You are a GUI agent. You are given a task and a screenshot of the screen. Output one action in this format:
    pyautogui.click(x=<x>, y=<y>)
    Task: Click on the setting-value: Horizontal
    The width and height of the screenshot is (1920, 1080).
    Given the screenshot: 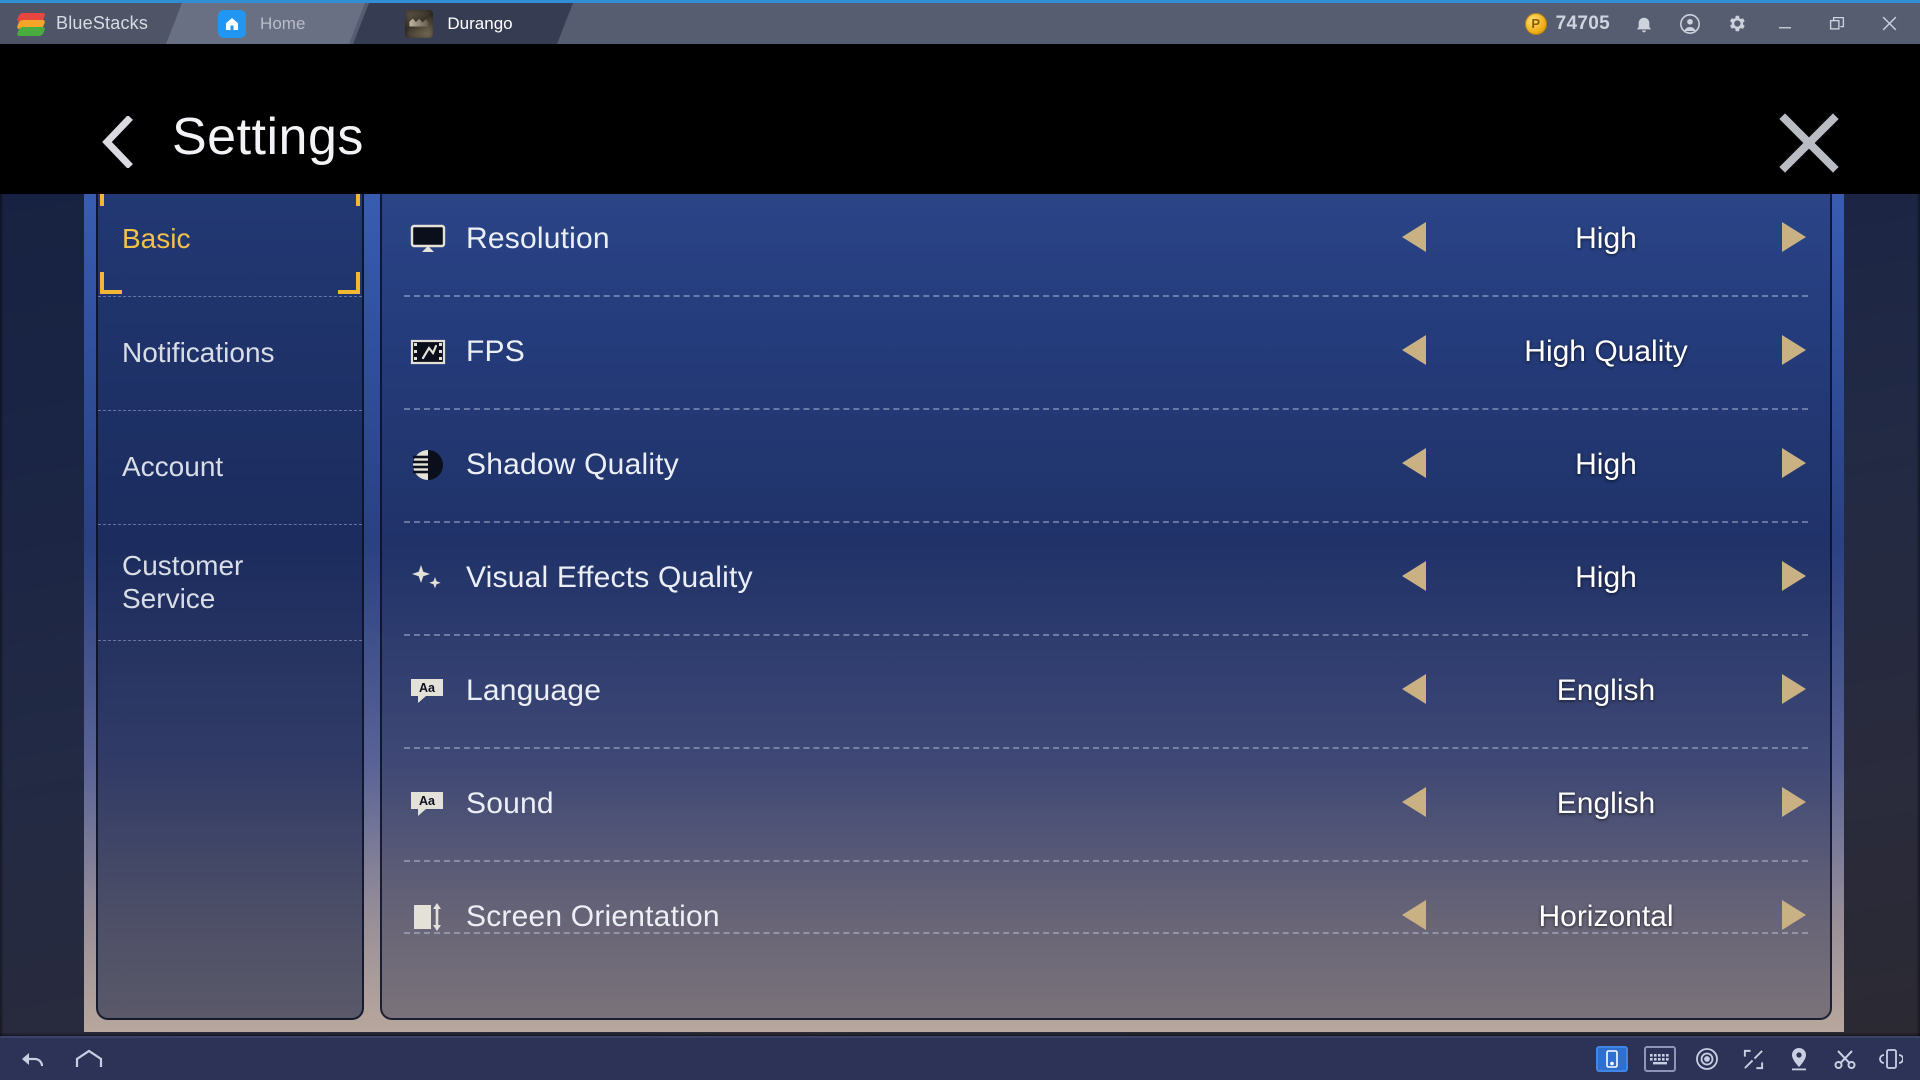 What is the action you would take?
    pyautogui.click(x=1606, y=916)
    